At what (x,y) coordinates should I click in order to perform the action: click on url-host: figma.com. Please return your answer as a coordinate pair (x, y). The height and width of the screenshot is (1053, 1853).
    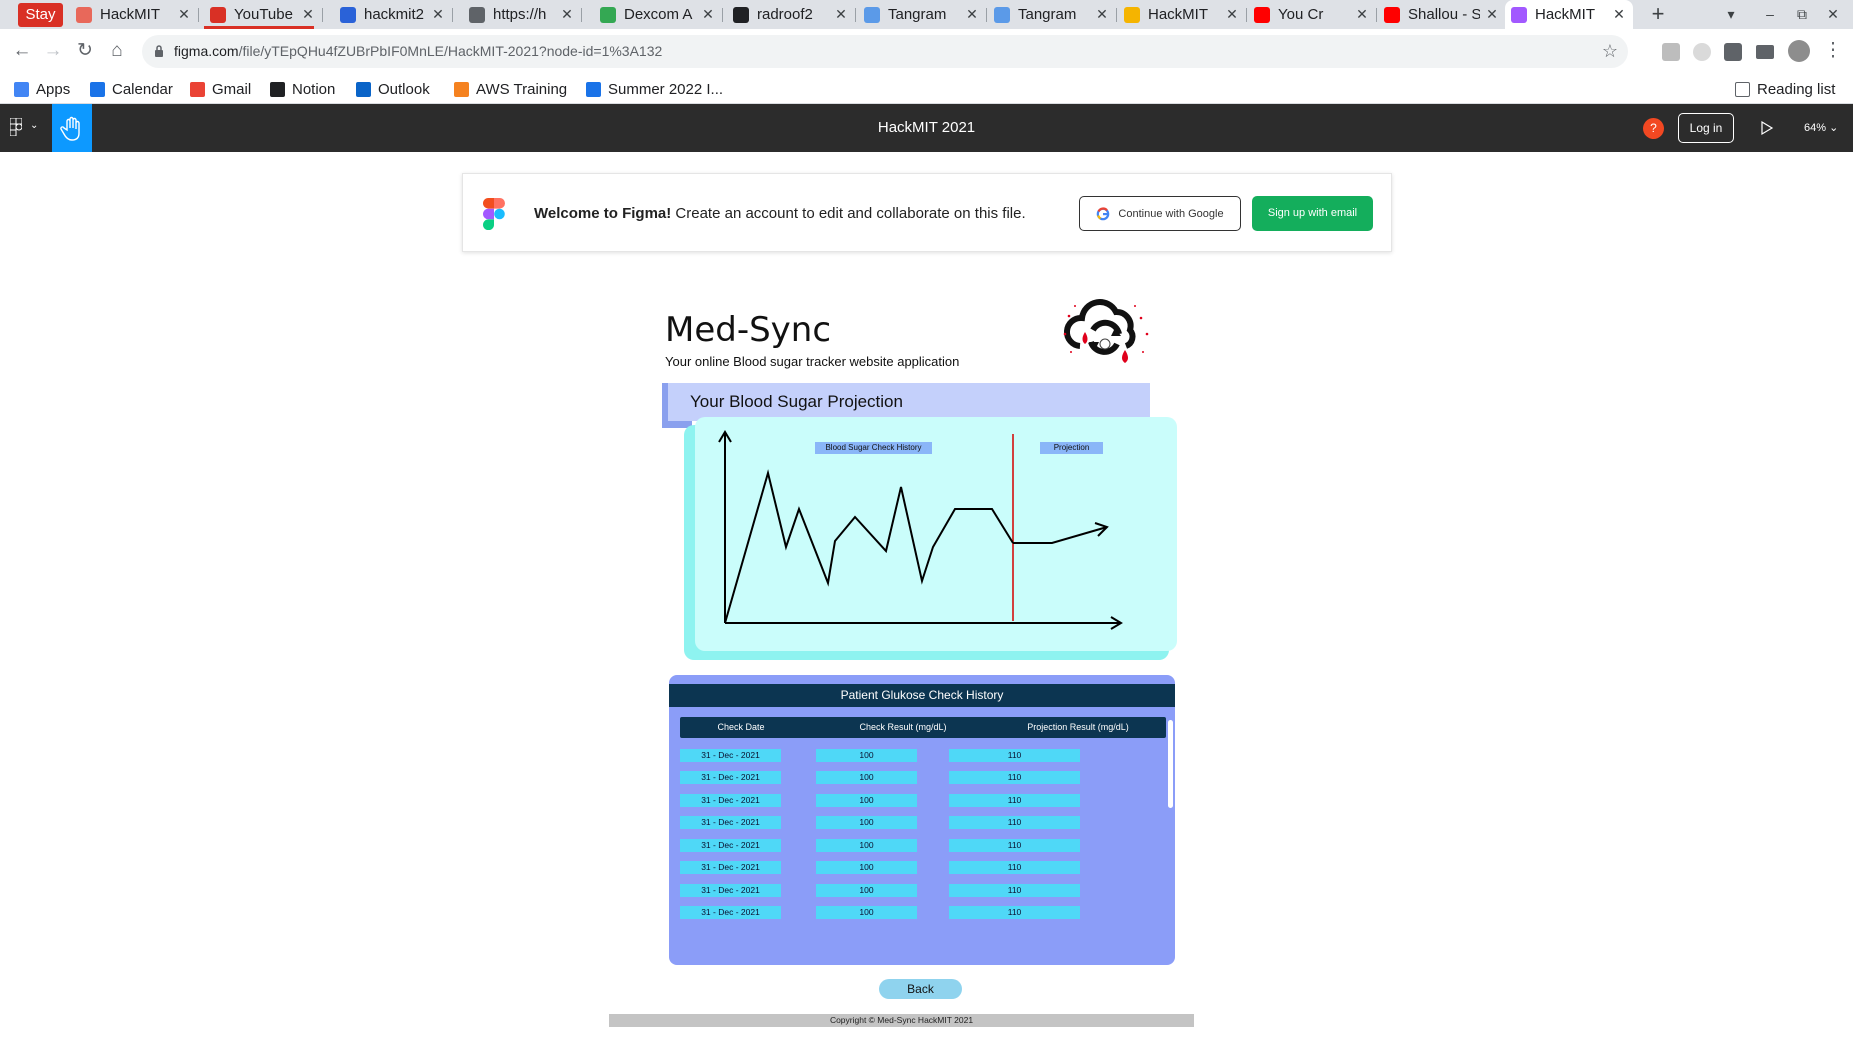
    Looking at the image, I should click on (206, 51).